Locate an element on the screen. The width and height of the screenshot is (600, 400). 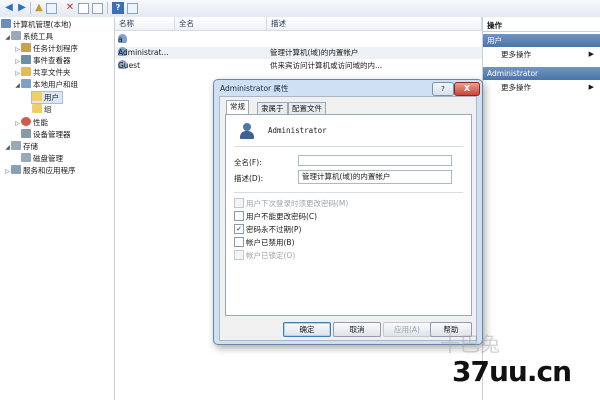
users-groups-icon is located at coordinates (26, 83).